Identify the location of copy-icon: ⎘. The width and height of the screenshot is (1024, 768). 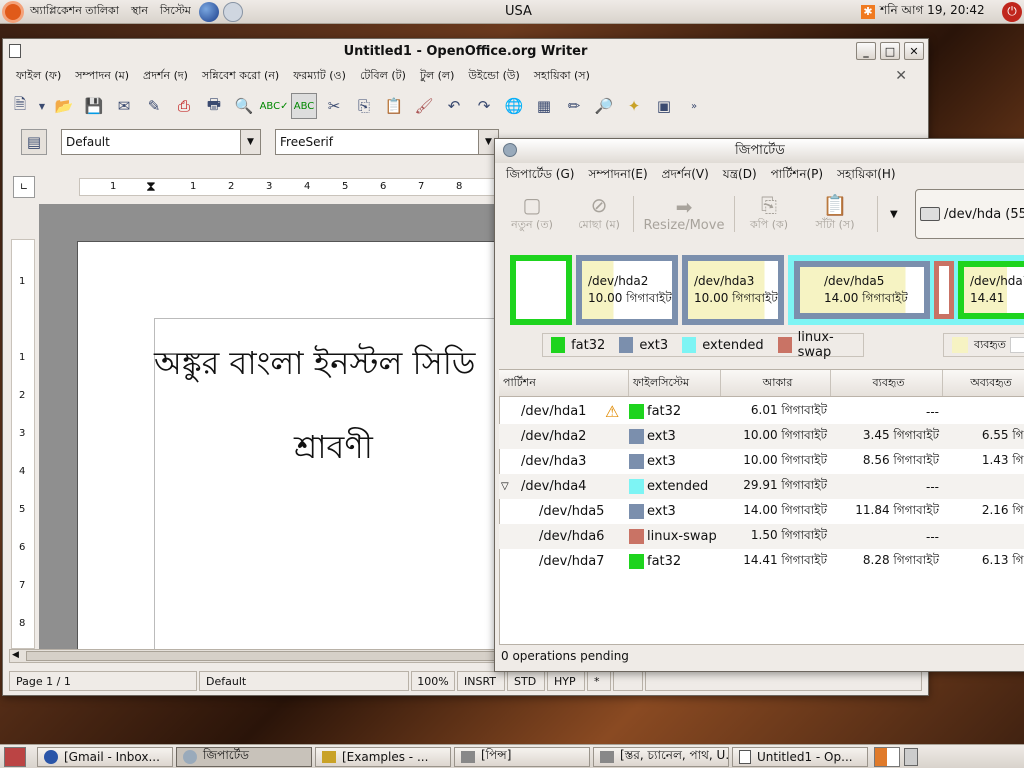
(364, 106).